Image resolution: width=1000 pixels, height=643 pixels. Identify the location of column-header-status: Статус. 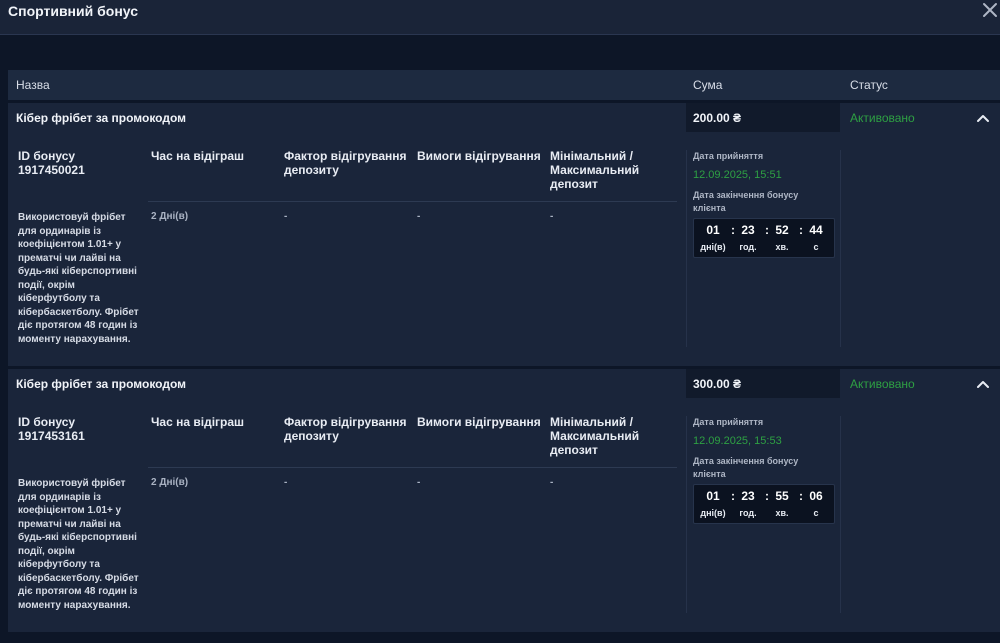
(869, 85).